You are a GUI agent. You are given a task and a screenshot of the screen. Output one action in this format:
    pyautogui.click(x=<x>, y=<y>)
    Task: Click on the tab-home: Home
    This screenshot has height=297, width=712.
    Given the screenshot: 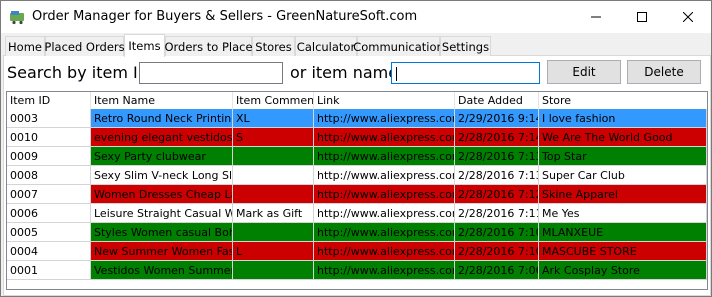 What is the action you would take?
    pyautogui.click(x=25, y=46)
    